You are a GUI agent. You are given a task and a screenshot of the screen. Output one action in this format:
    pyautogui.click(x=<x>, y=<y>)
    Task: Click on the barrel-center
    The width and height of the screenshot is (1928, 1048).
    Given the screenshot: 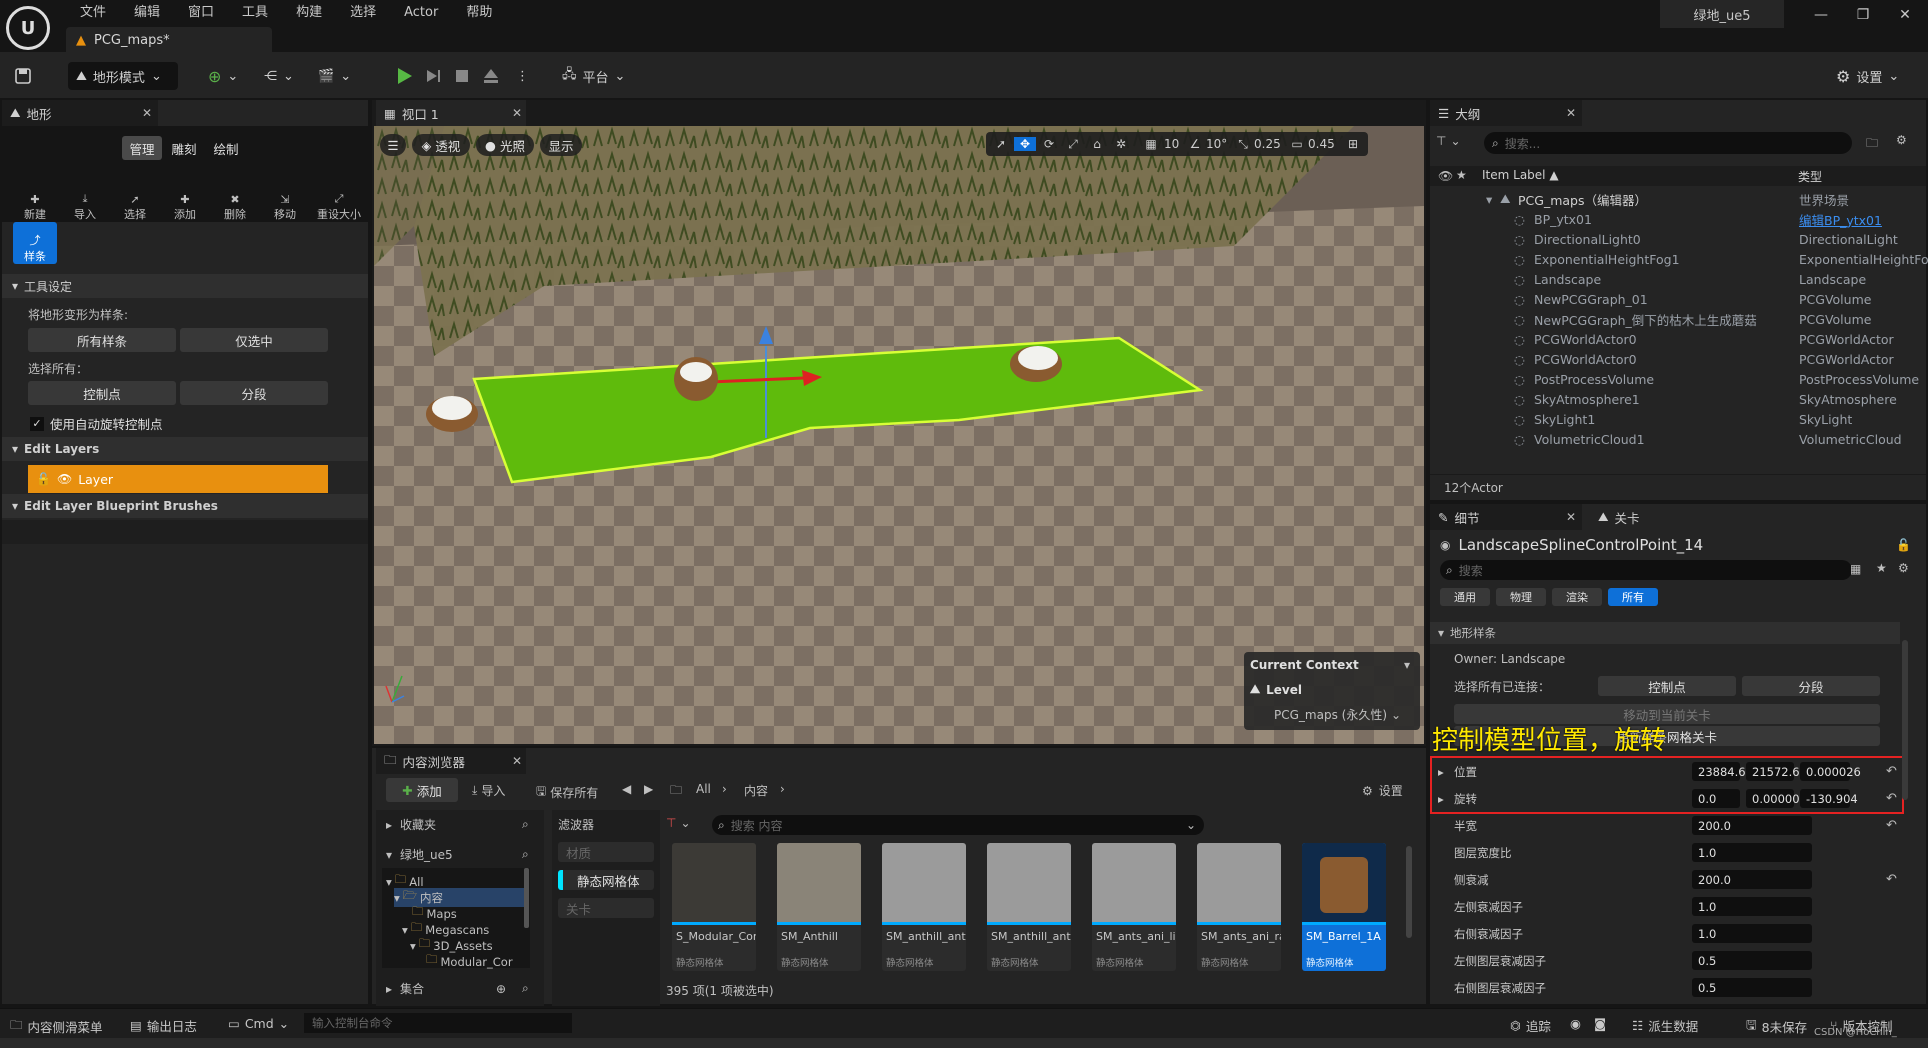 What is the action you would take?
    pyautogui.click(x=696, y=379)
    